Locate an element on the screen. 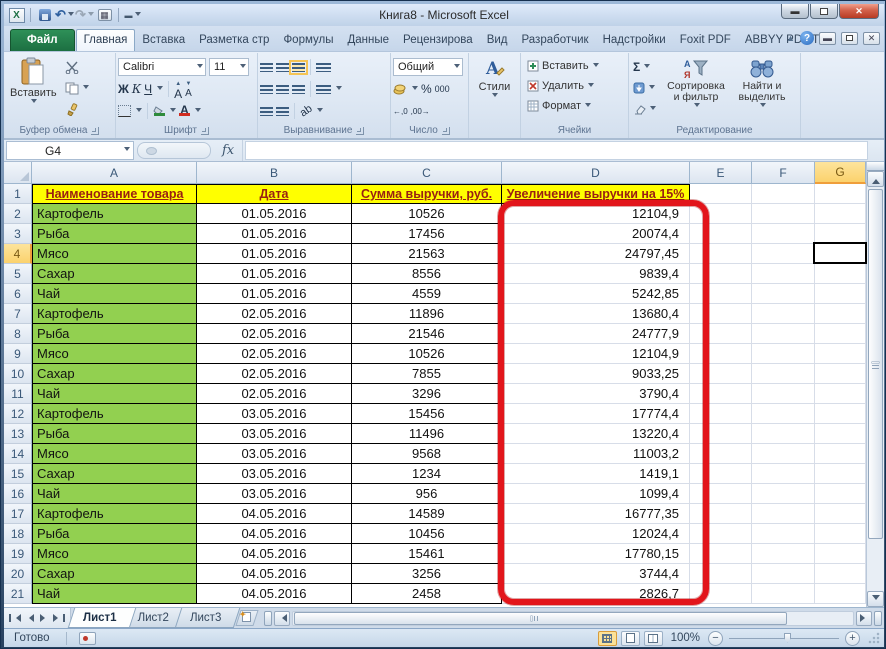 Image resolution: width=886 pixels, height=649 pixels. underline-caret is located at coordinates (160, 89).